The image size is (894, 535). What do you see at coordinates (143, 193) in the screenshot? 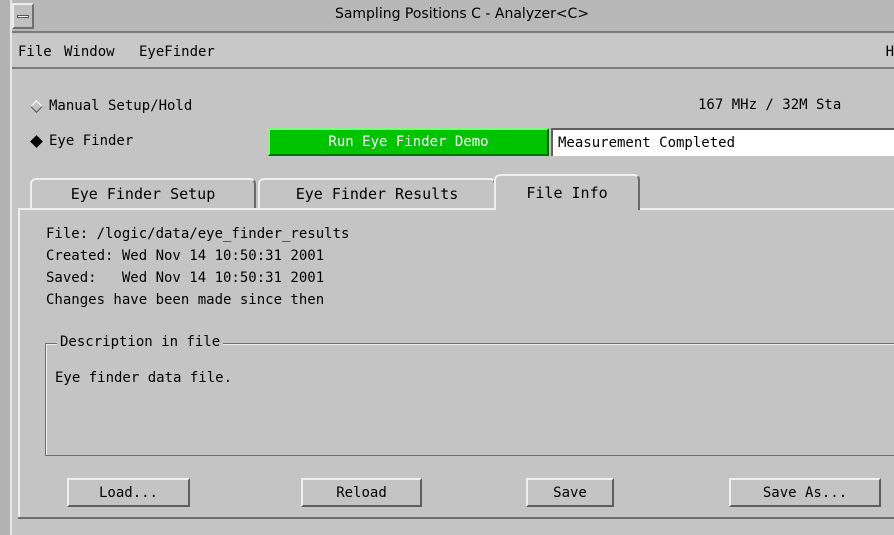
I see `tab-eye-finder-setup: Eye Finder Setup` at bounding box center [143, 193].